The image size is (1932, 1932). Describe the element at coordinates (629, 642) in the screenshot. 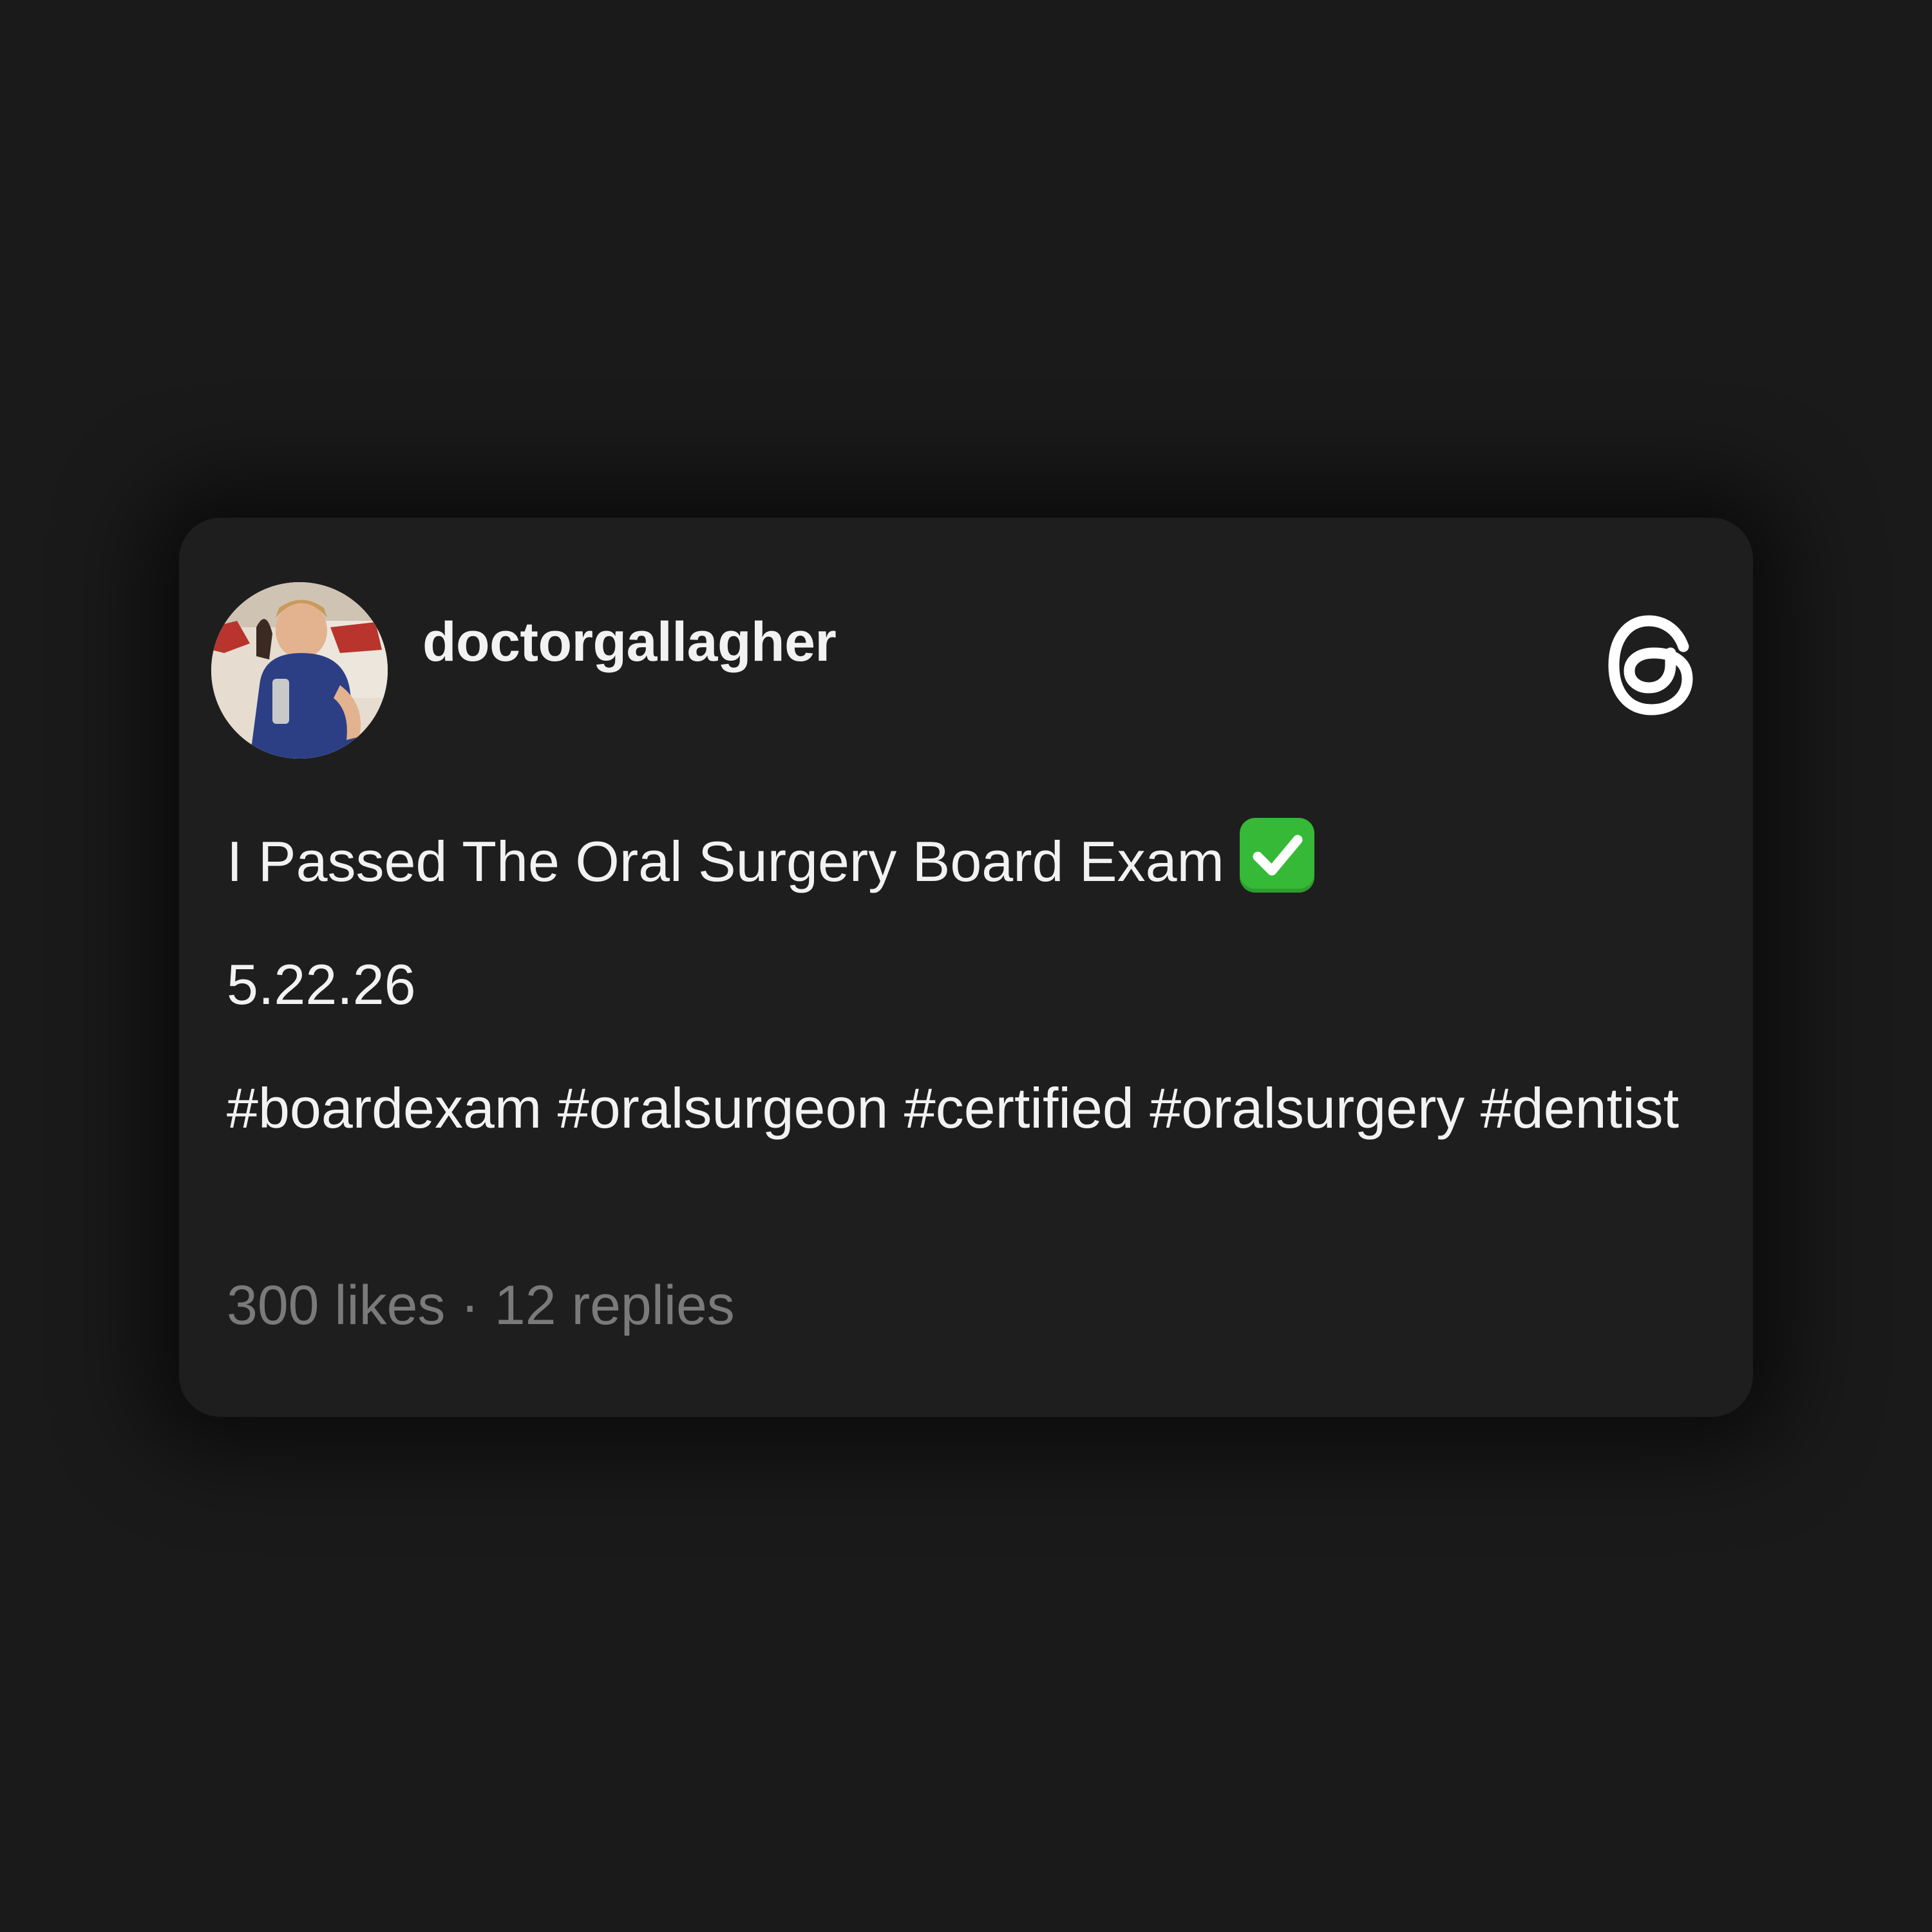

I see `username: doctorgallagher` at that location.